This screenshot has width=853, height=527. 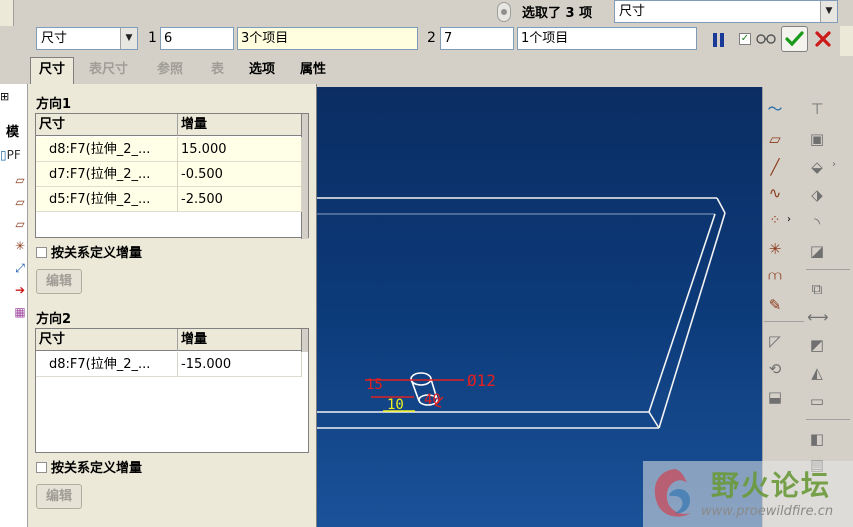 What do you see at coordinates (817, 439) in the screenshot?
I see `pattern-icon: ◧` at bounding box center [817, 439].